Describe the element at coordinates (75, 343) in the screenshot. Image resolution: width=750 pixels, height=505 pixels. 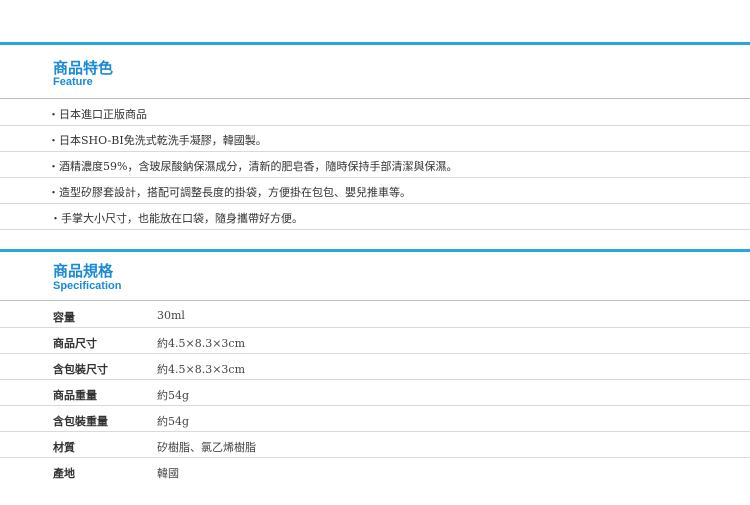
I see `spec-label: 商品尺寸` at that location.